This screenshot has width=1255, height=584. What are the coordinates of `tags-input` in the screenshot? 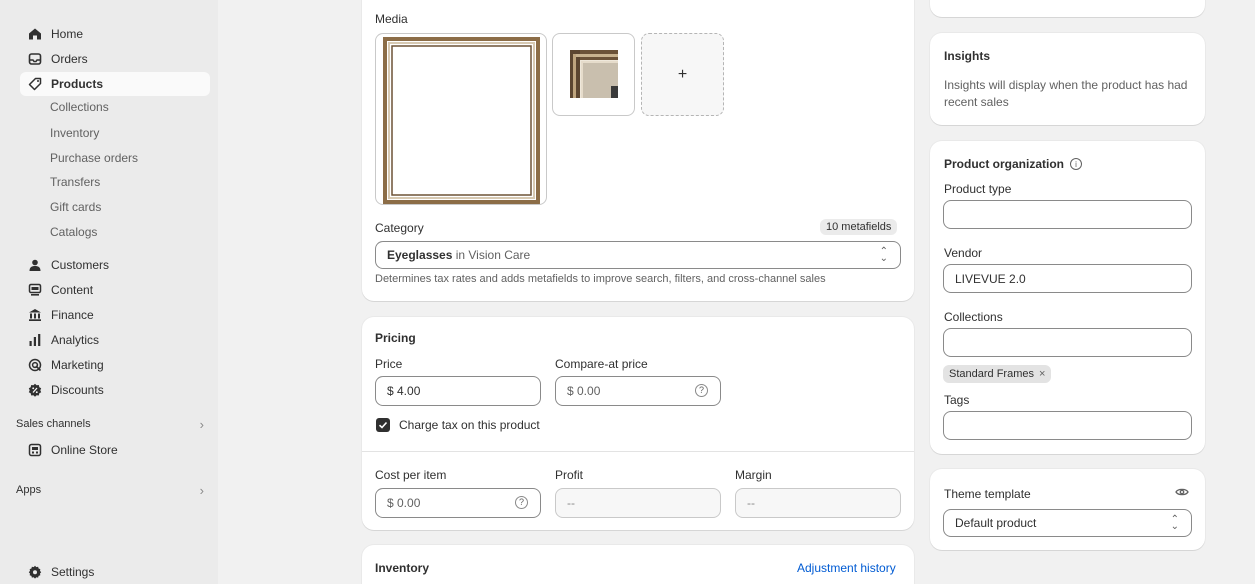 It's located at (1067, 425).